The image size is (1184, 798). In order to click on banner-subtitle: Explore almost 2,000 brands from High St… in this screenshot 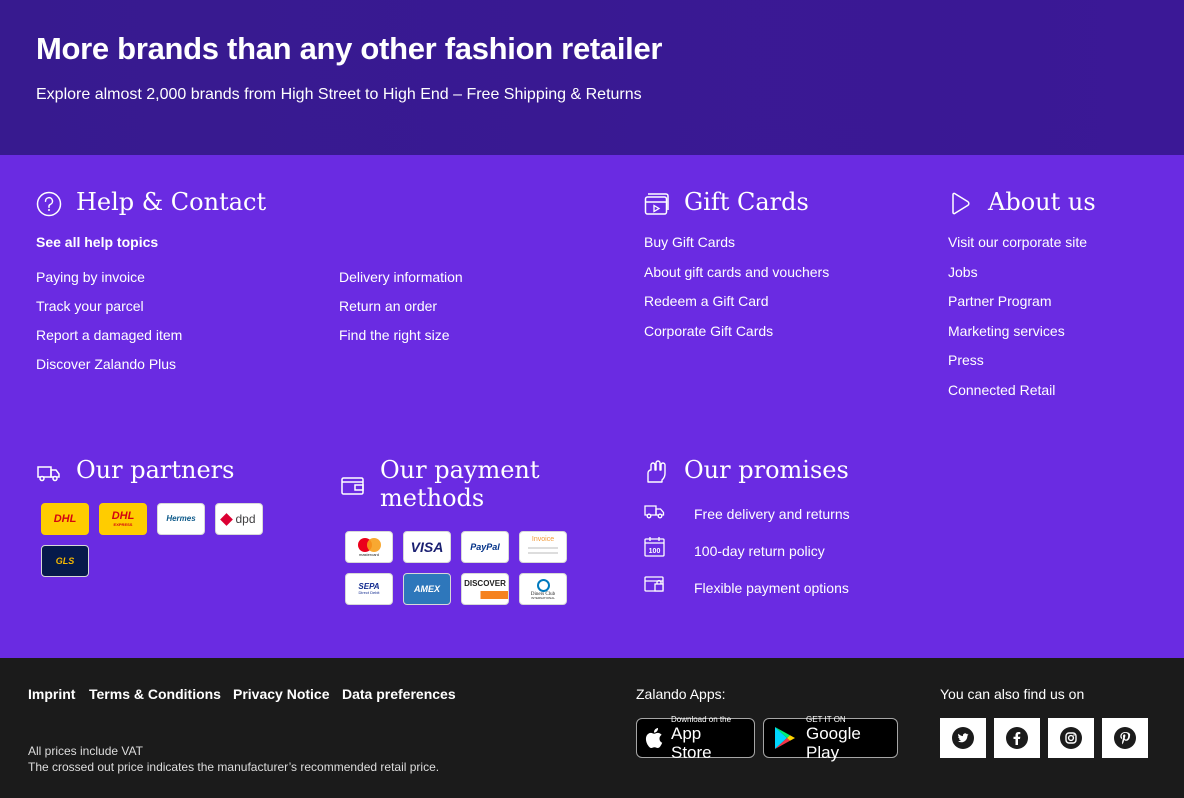, I will do `click(339, 94)`.